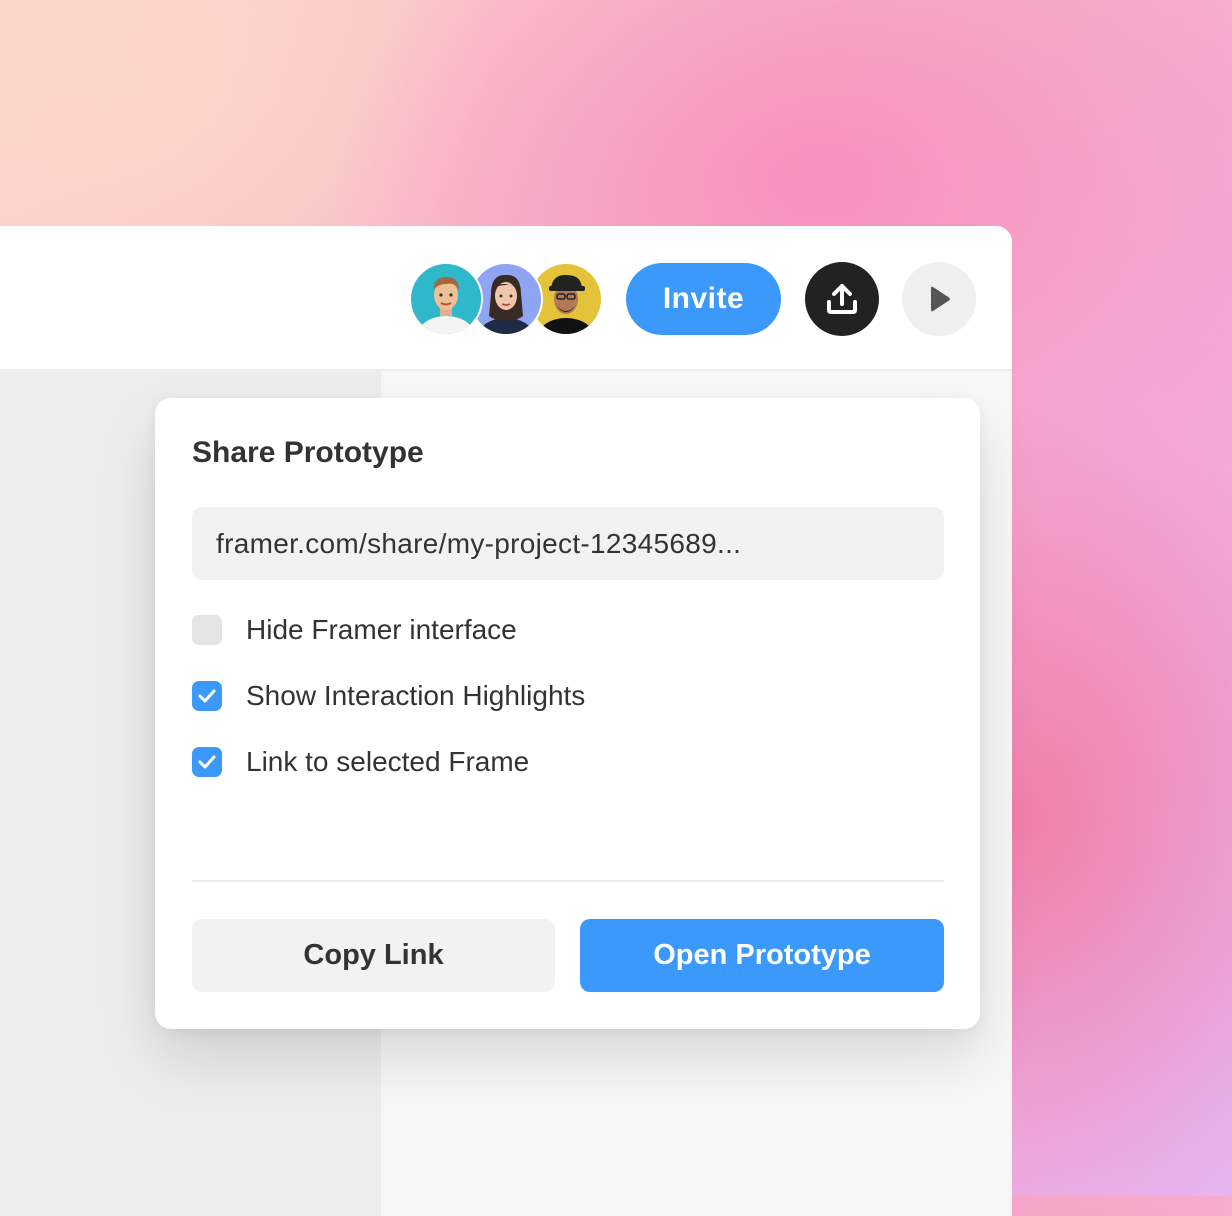 The image size is (1232, 1216). What do you see at coordinates (373, 955) in the screenshot?
I see `copy-link-button: Copy Link` at bounding box center [373, 955].